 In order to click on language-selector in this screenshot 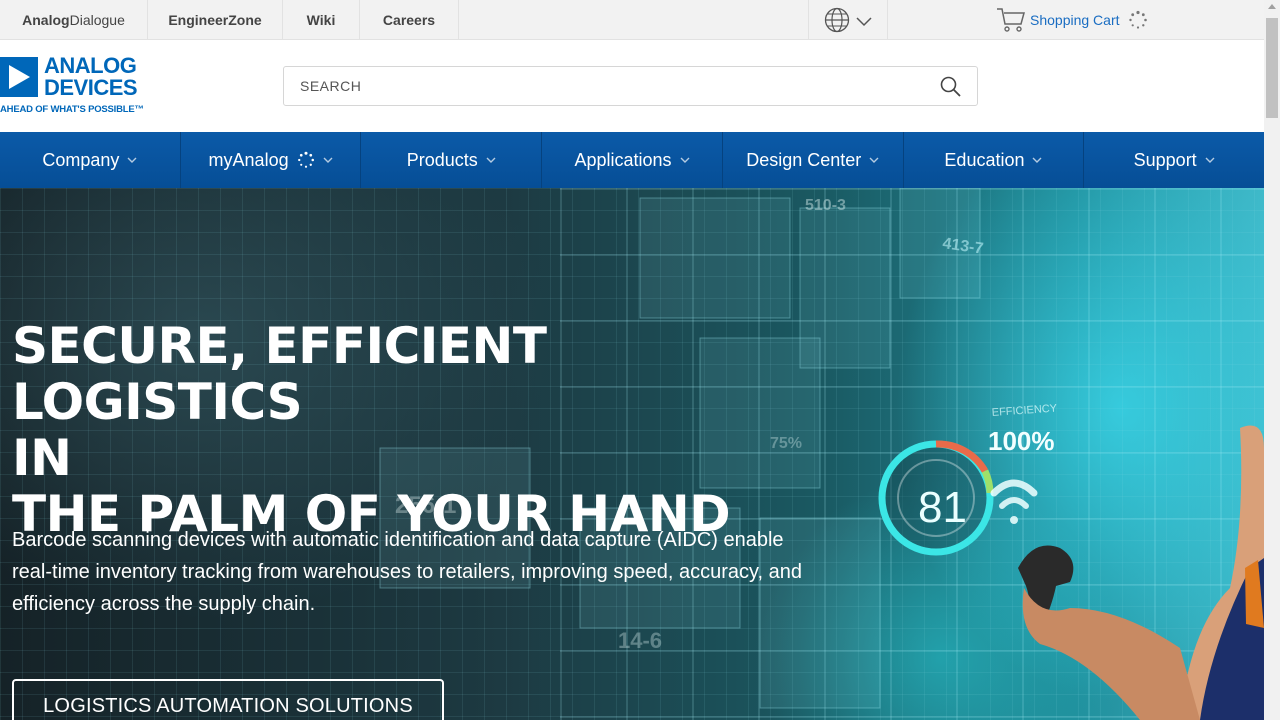, I will do `click(848, 20)`.